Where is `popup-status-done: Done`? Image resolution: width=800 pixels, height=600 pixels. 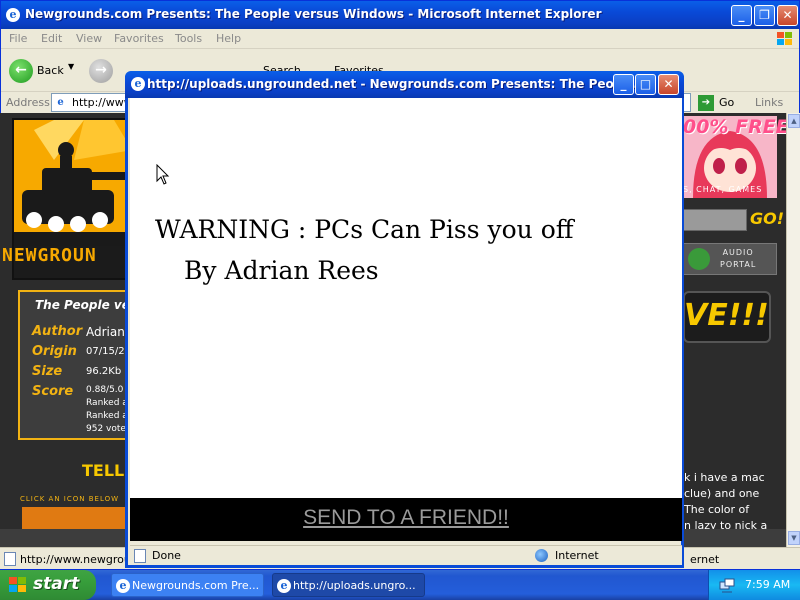 popup-status-done: Done is located at coordinates (166, 555).